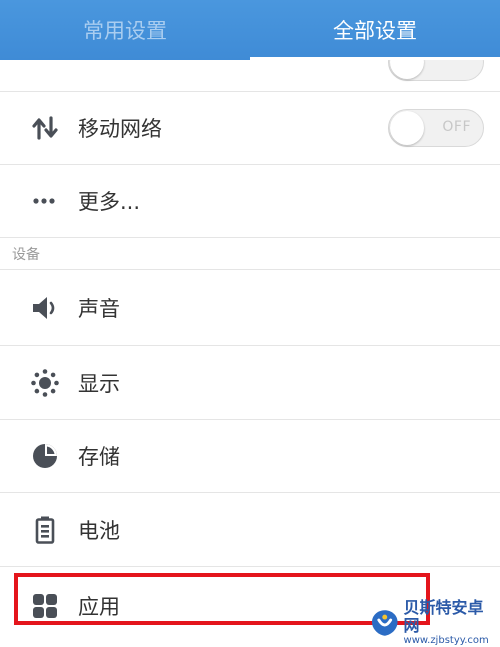 Image resolution: width=500 pixels, height=647 pixels. I want to click on battery-icon, so click(45, 530).